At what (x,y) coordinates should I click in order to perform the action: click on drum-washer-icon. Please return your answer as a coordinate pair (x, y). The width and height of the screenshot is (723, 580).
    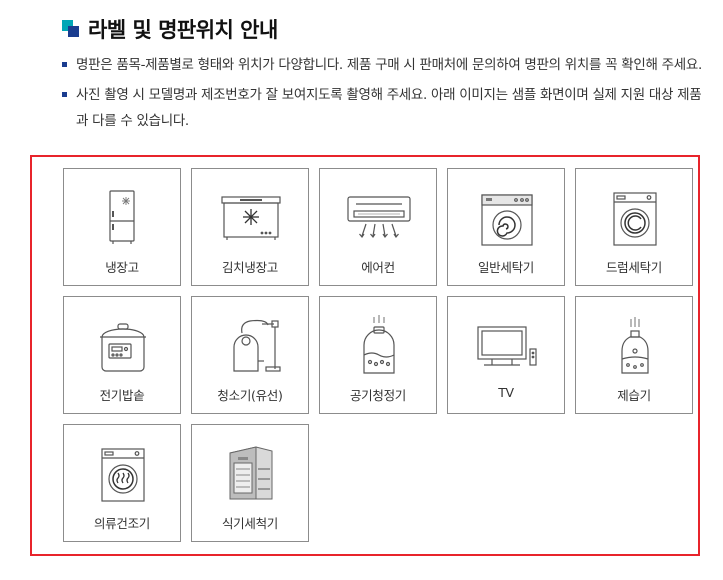
    Looking at the image, I should click on (635, 219).